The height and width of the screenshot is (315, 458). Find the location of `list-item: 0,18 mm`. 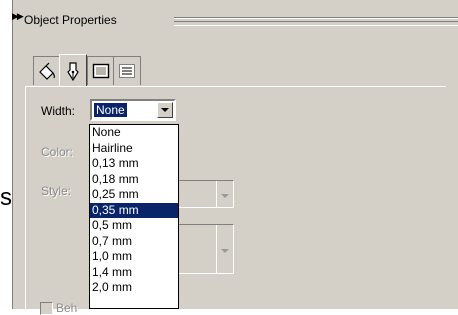

list-item: 0,18 mm is located at coordinates (134, 180).